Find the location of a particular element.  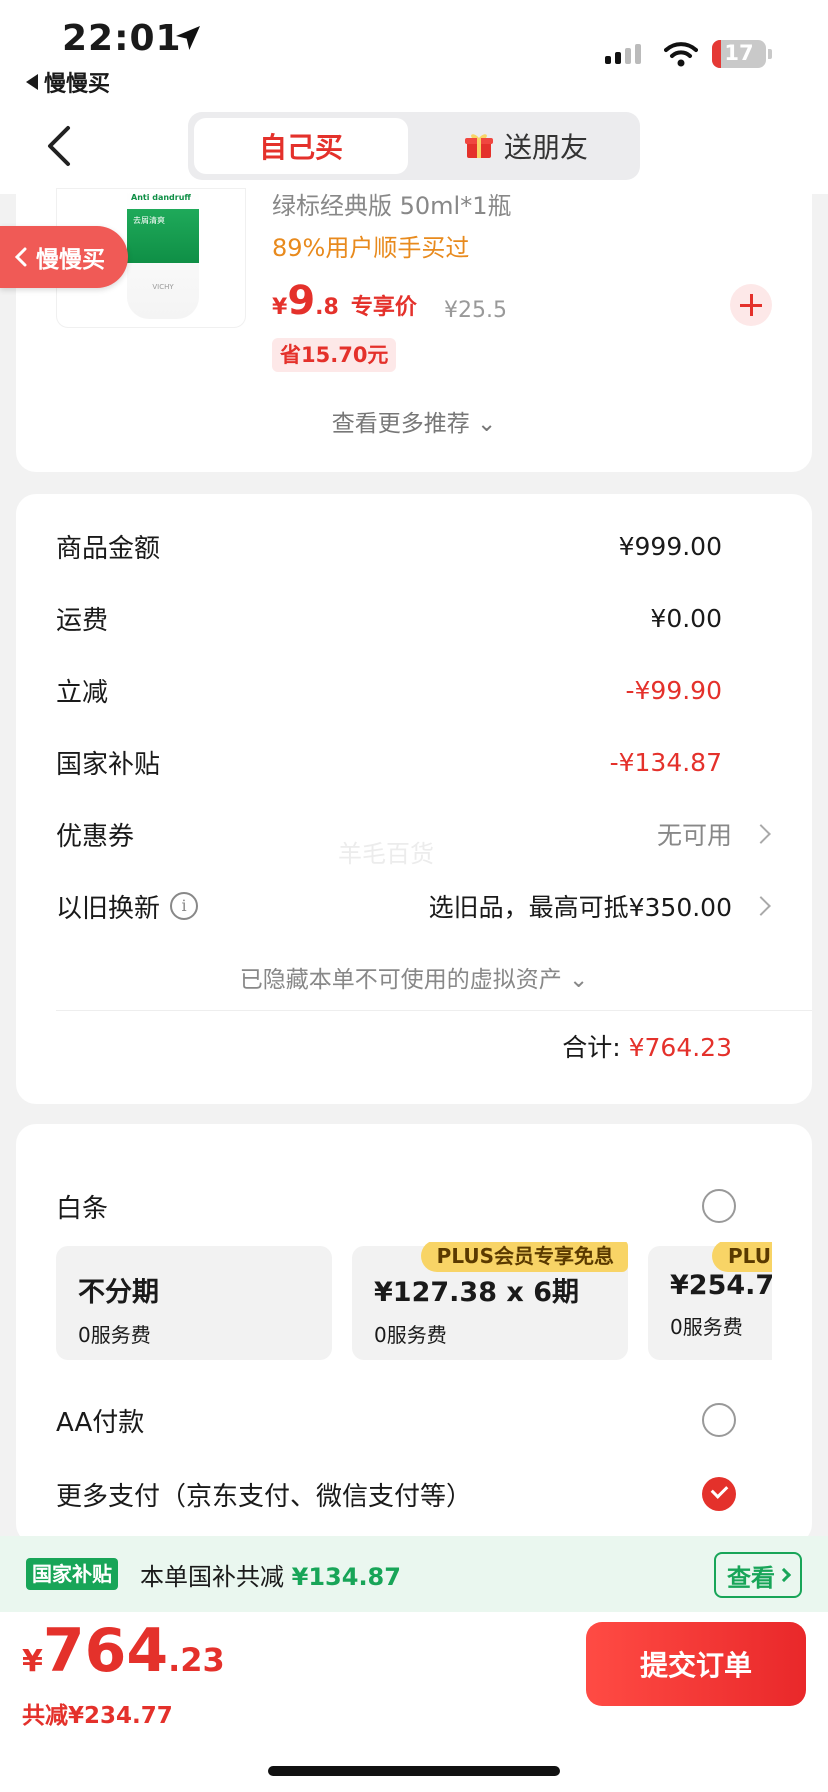

chevron-left-icon is located at coordinates (20, 257).